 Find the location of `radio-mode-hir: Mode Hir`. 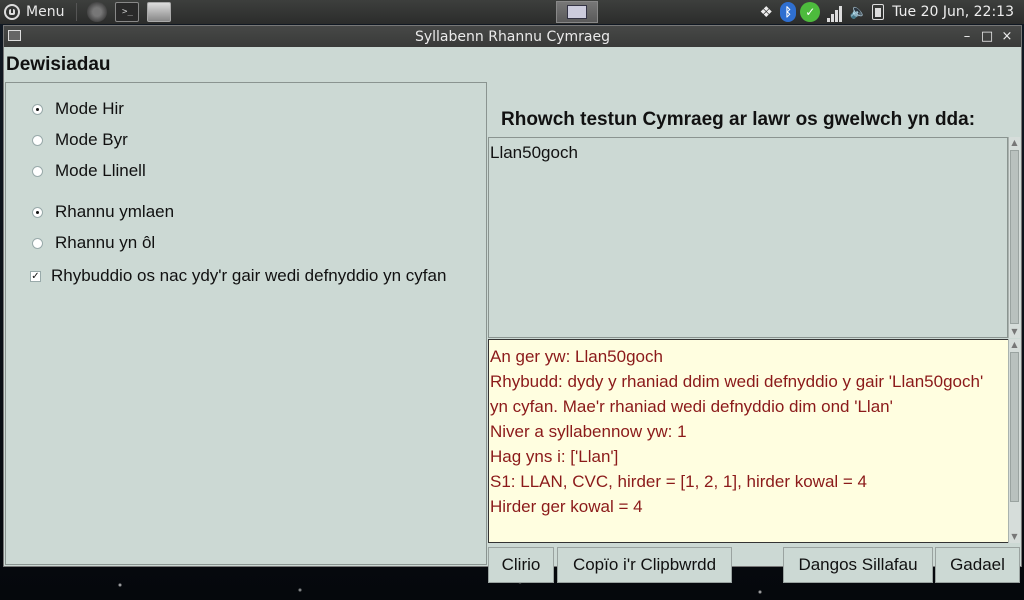

radio-mode-hir: Mode Hir is located at coordinates (78, 109).